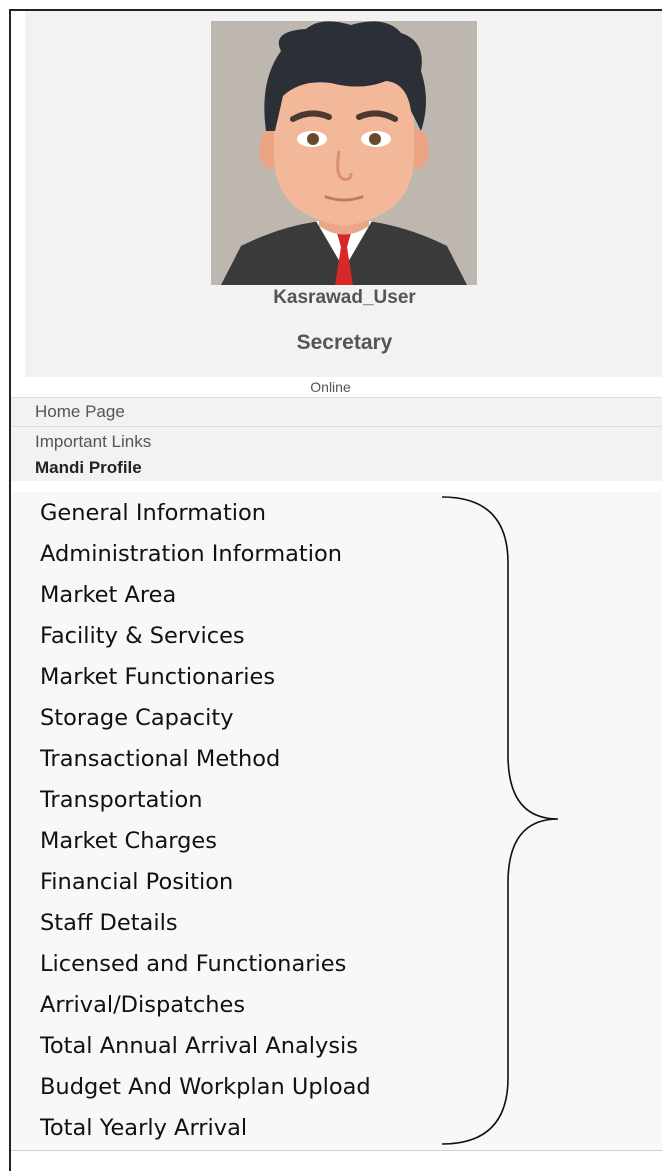  I want to click on curly-brace-icon, so click(500, 820).